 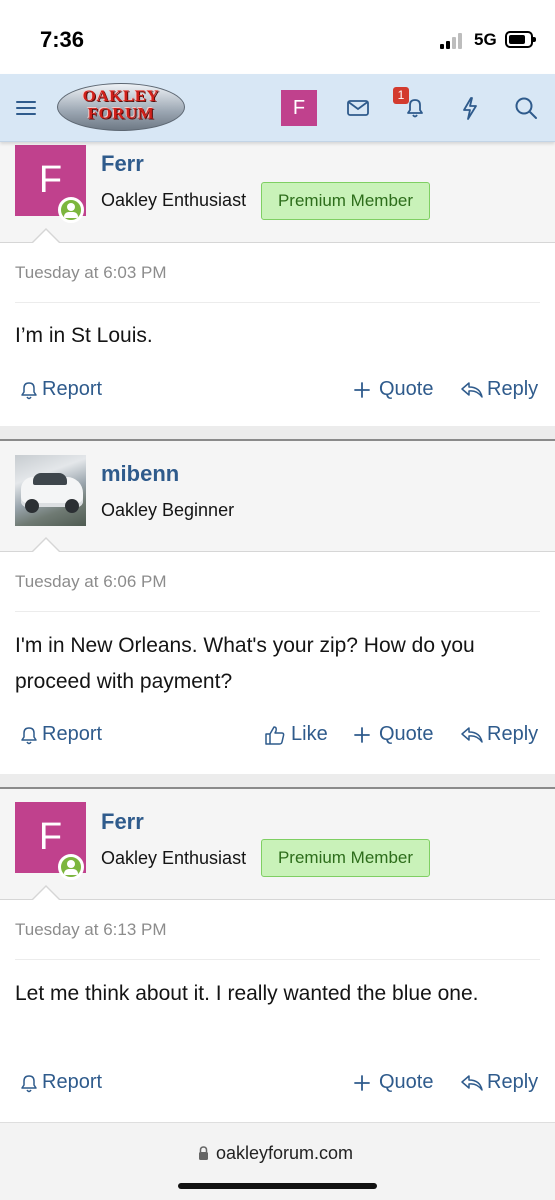 I want to click on browser-address-bar: oakleyforum.com, so click(x=277, y=1161).